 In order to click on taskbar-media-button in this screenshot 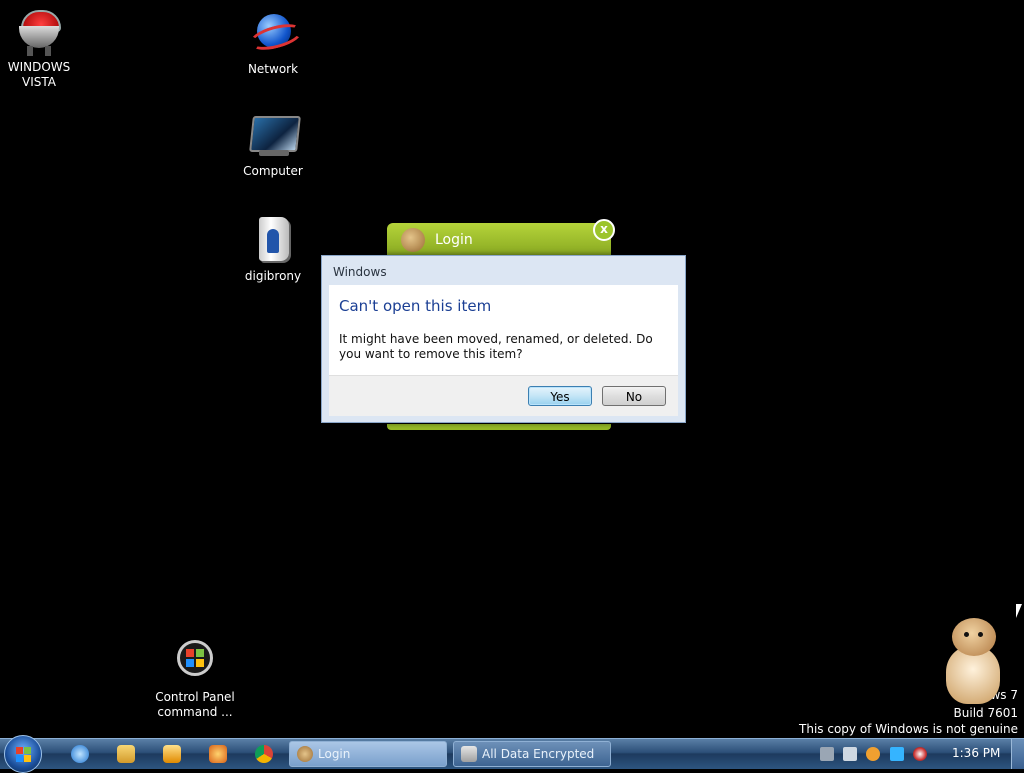, I will do `click(172, 754)`.